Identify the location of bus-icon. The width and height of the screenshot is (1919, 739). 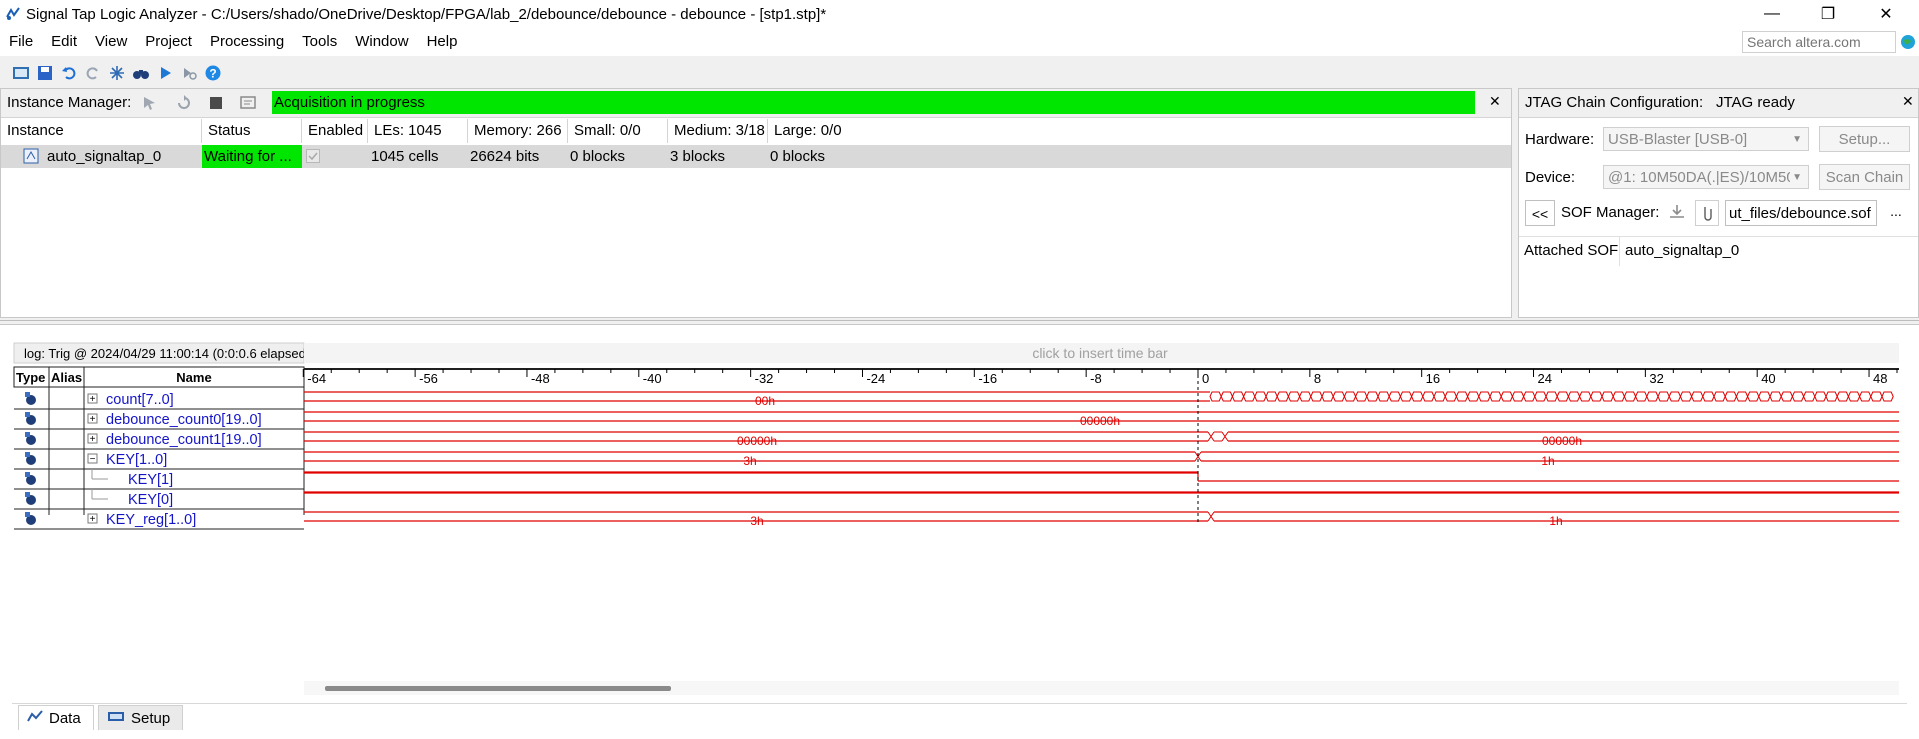
(30, 438).